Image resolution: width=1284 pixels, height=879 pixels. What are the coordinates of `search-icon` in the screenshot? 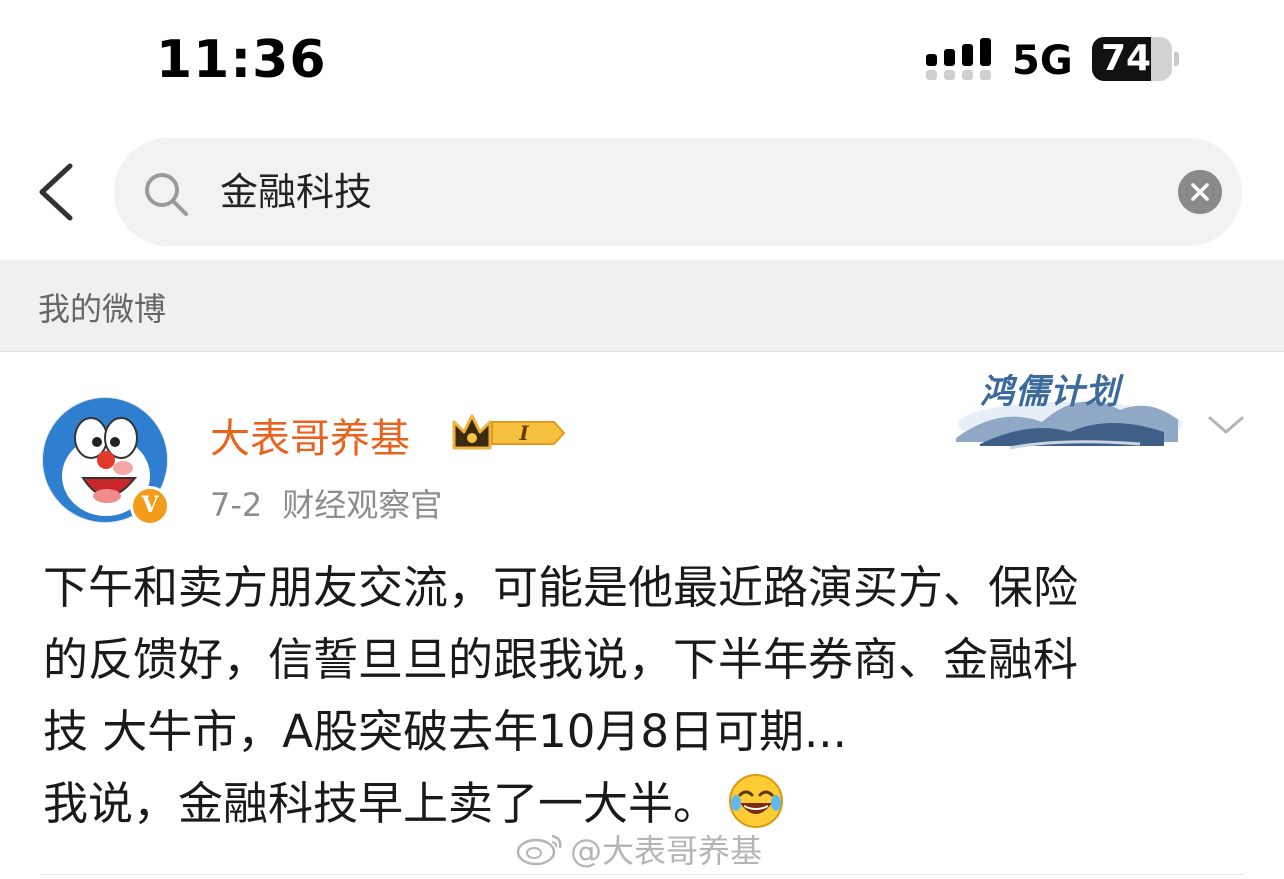 It's located at (166, 194).